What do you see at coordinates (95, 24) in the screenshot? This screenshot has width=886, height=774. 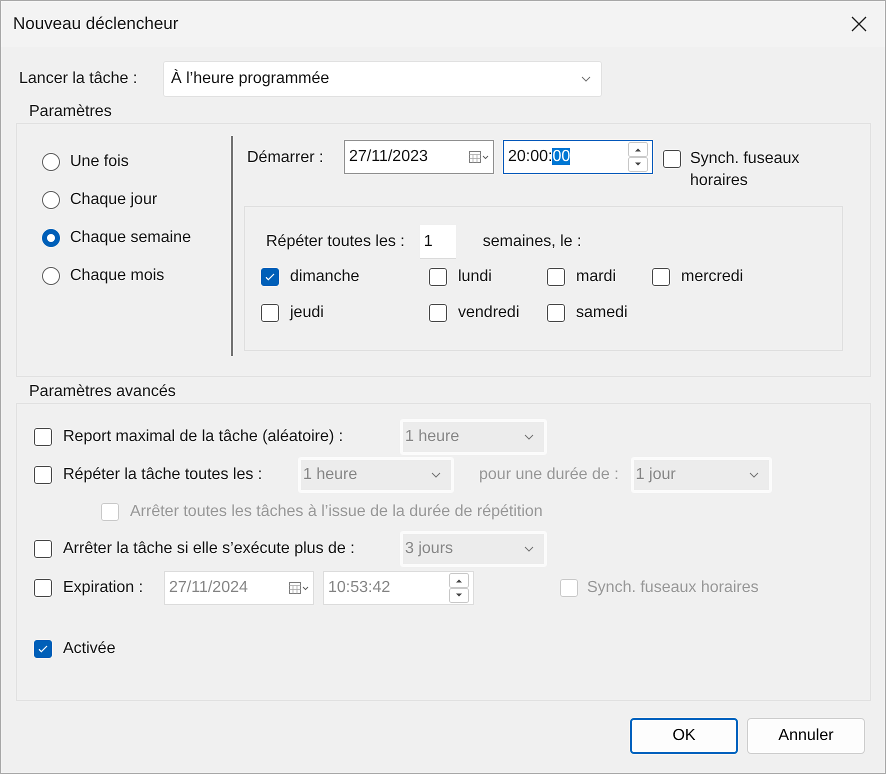 I see `window-title: Nouveau déclencheur` at bounding box center [95, 24].